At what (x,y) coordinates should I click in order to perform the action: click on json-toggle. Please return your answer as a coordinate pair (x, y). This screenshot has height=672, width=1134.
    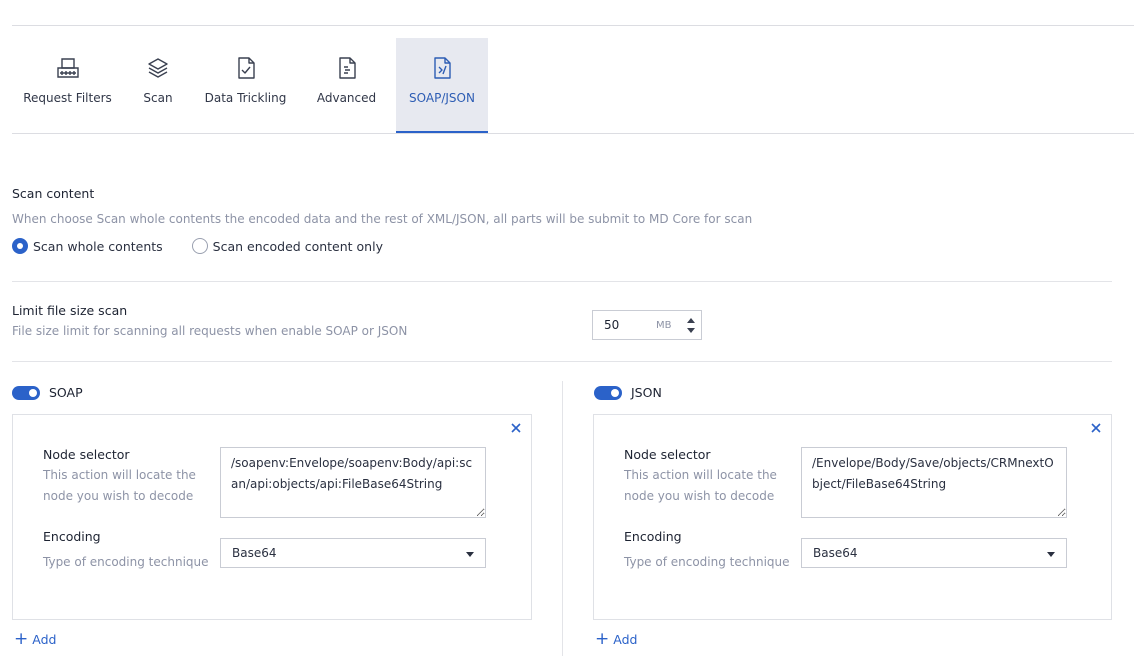
    Looking at the image, I should click on (608, 392).